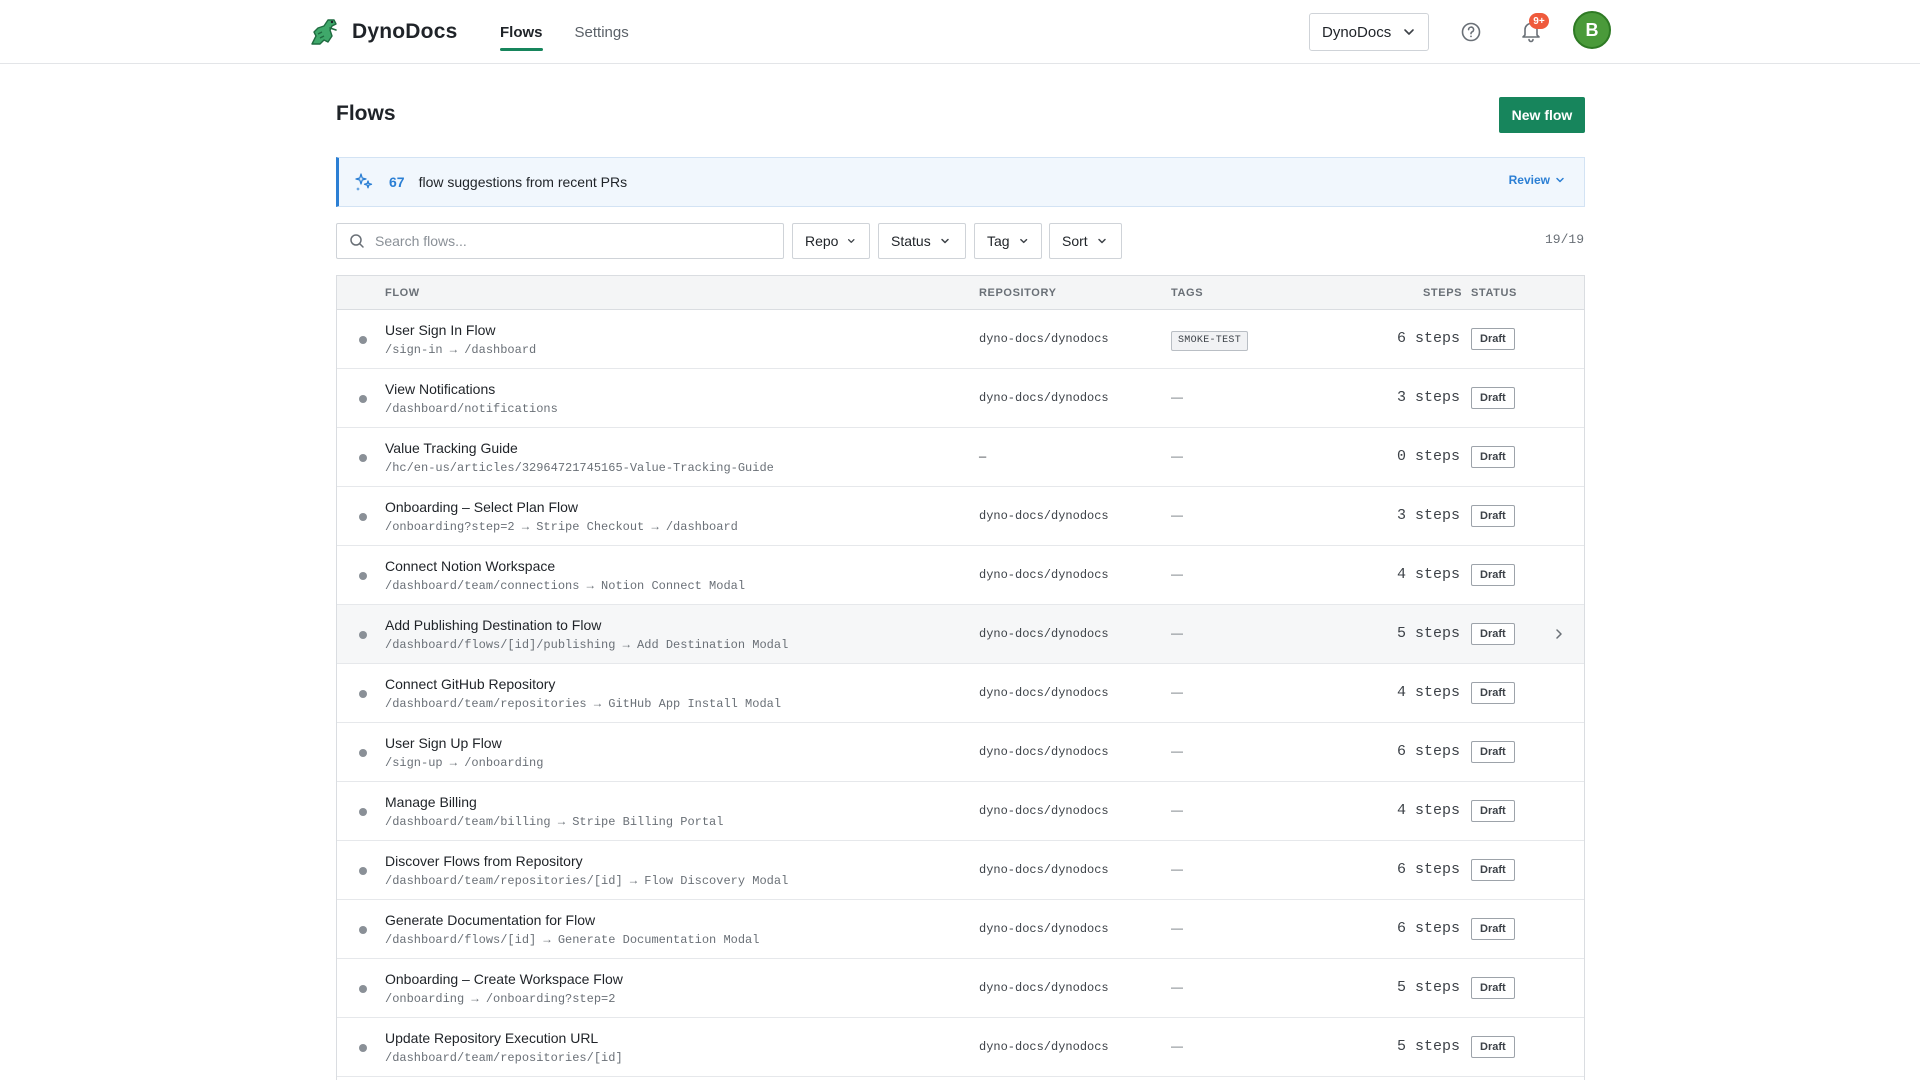  What do you see at coordinates (922, 241) in the screenshot?
I see `status-filter: Status` at bounding box center [922, 241].